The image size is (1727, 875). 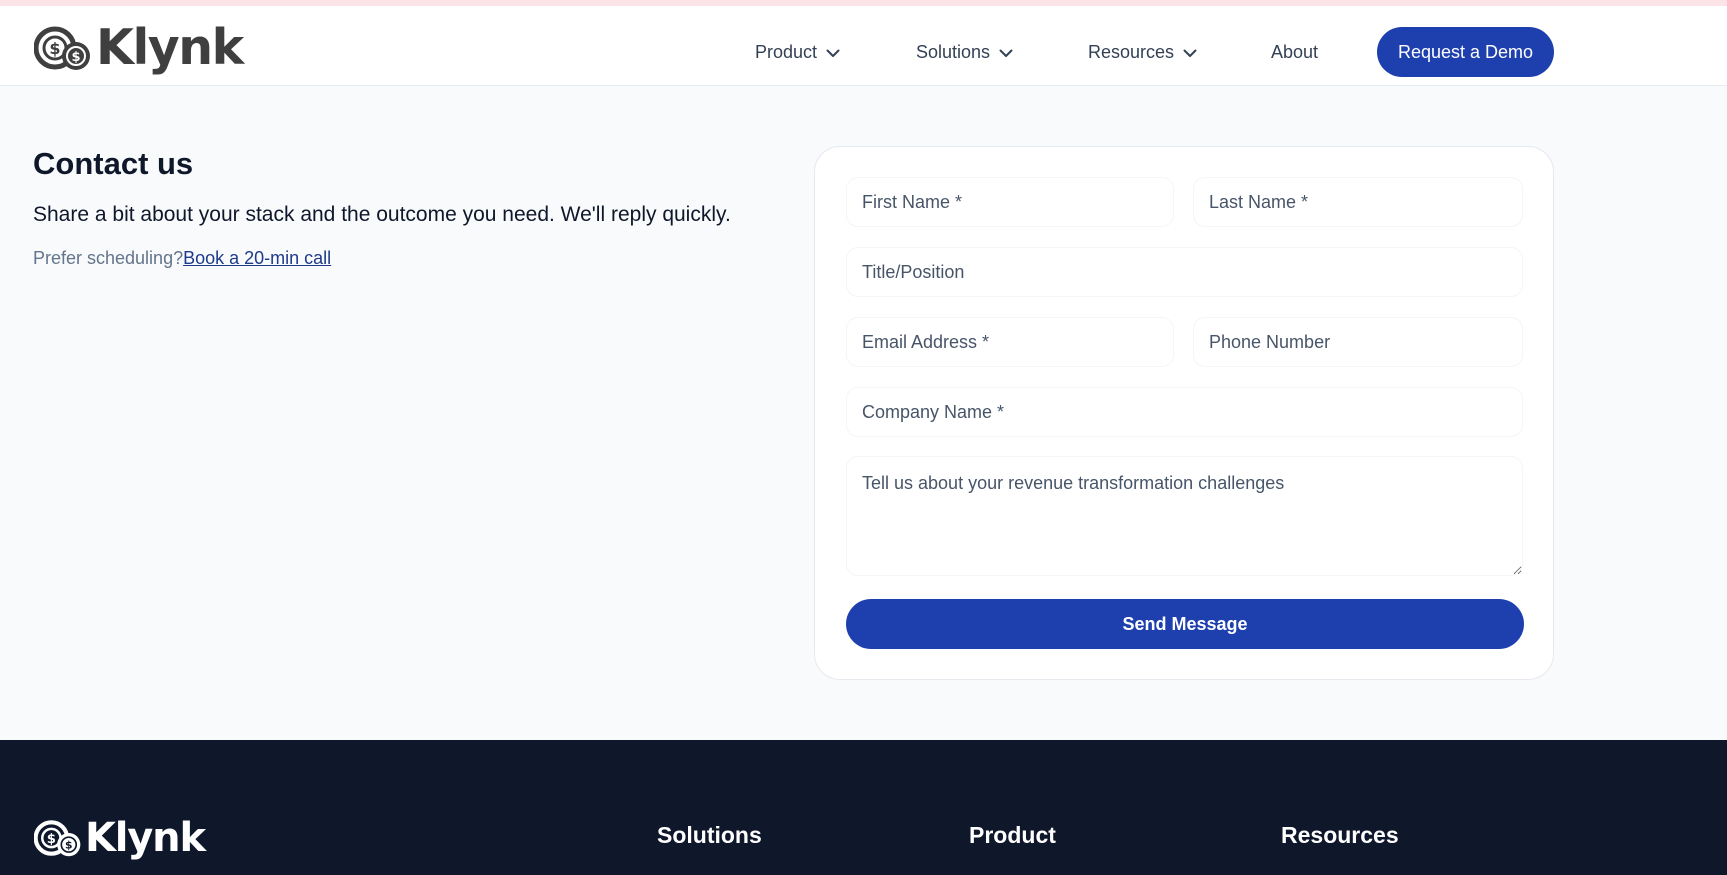 I want to click on nav-item-label: About, so click(x=1295, y=51).